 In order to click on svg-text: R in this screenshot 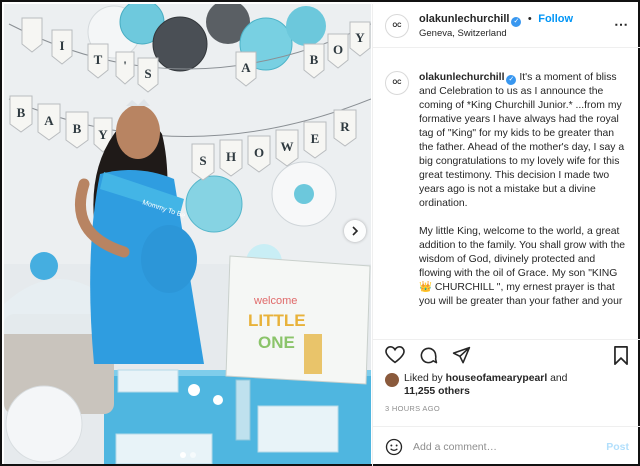, I will do `click(345, 126)`.